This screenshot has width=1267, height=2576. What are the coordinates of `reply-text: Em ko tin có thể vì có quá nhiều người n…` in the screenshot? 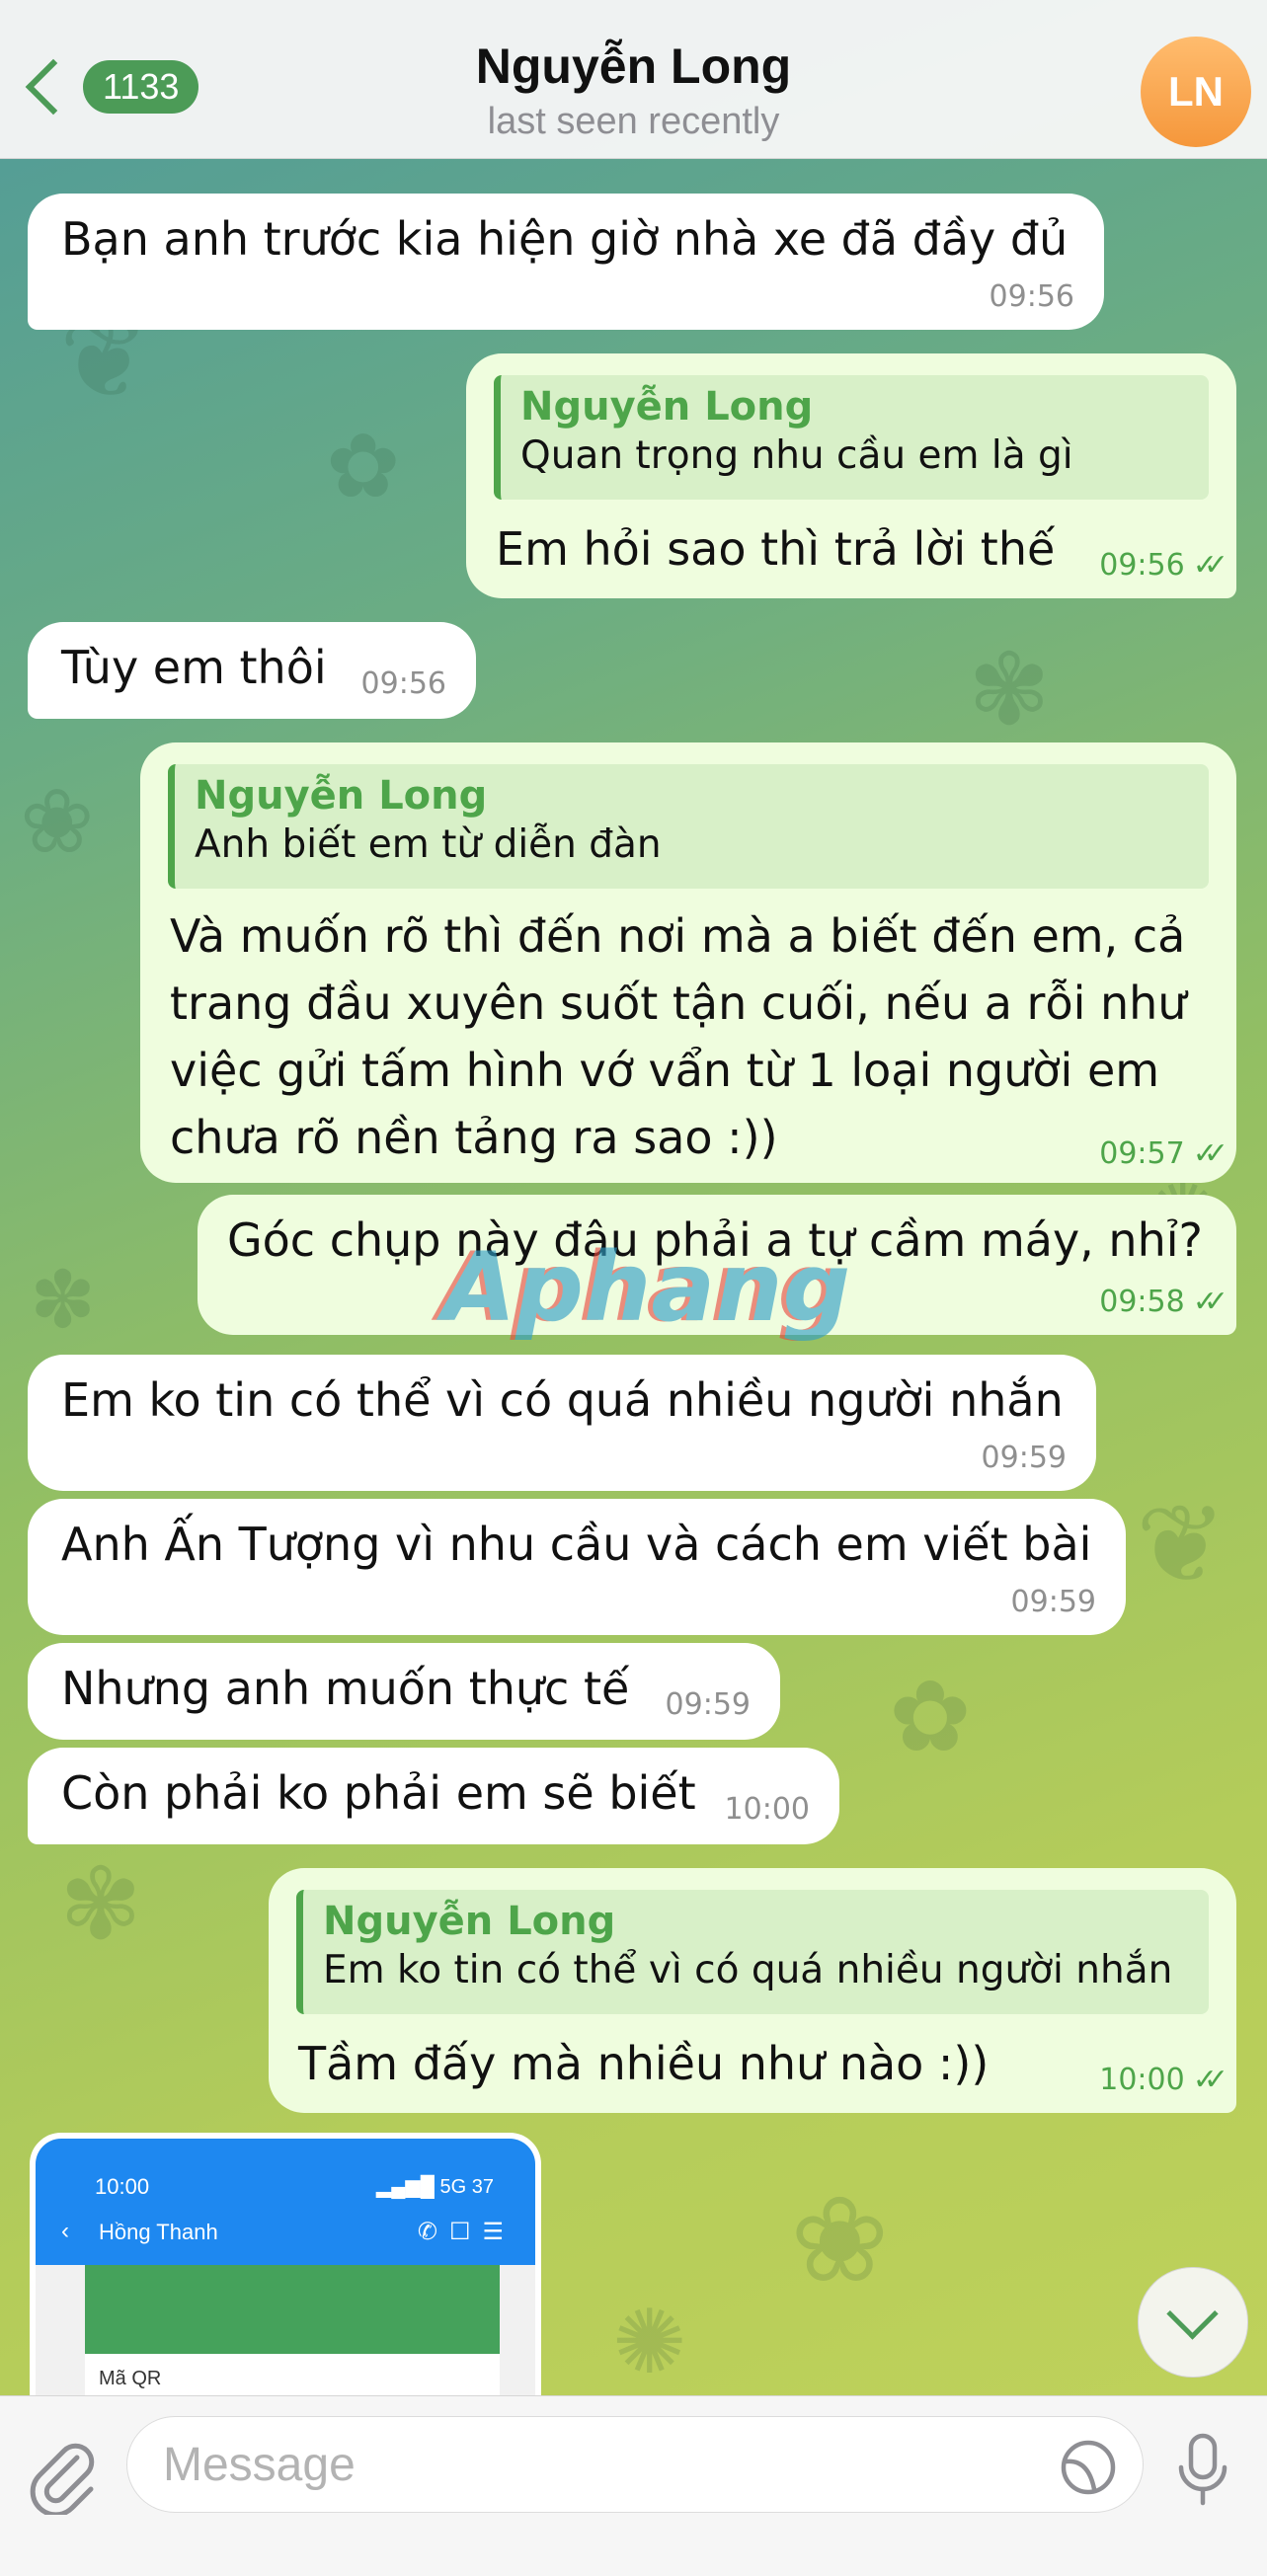 It's located at (748, 1970).